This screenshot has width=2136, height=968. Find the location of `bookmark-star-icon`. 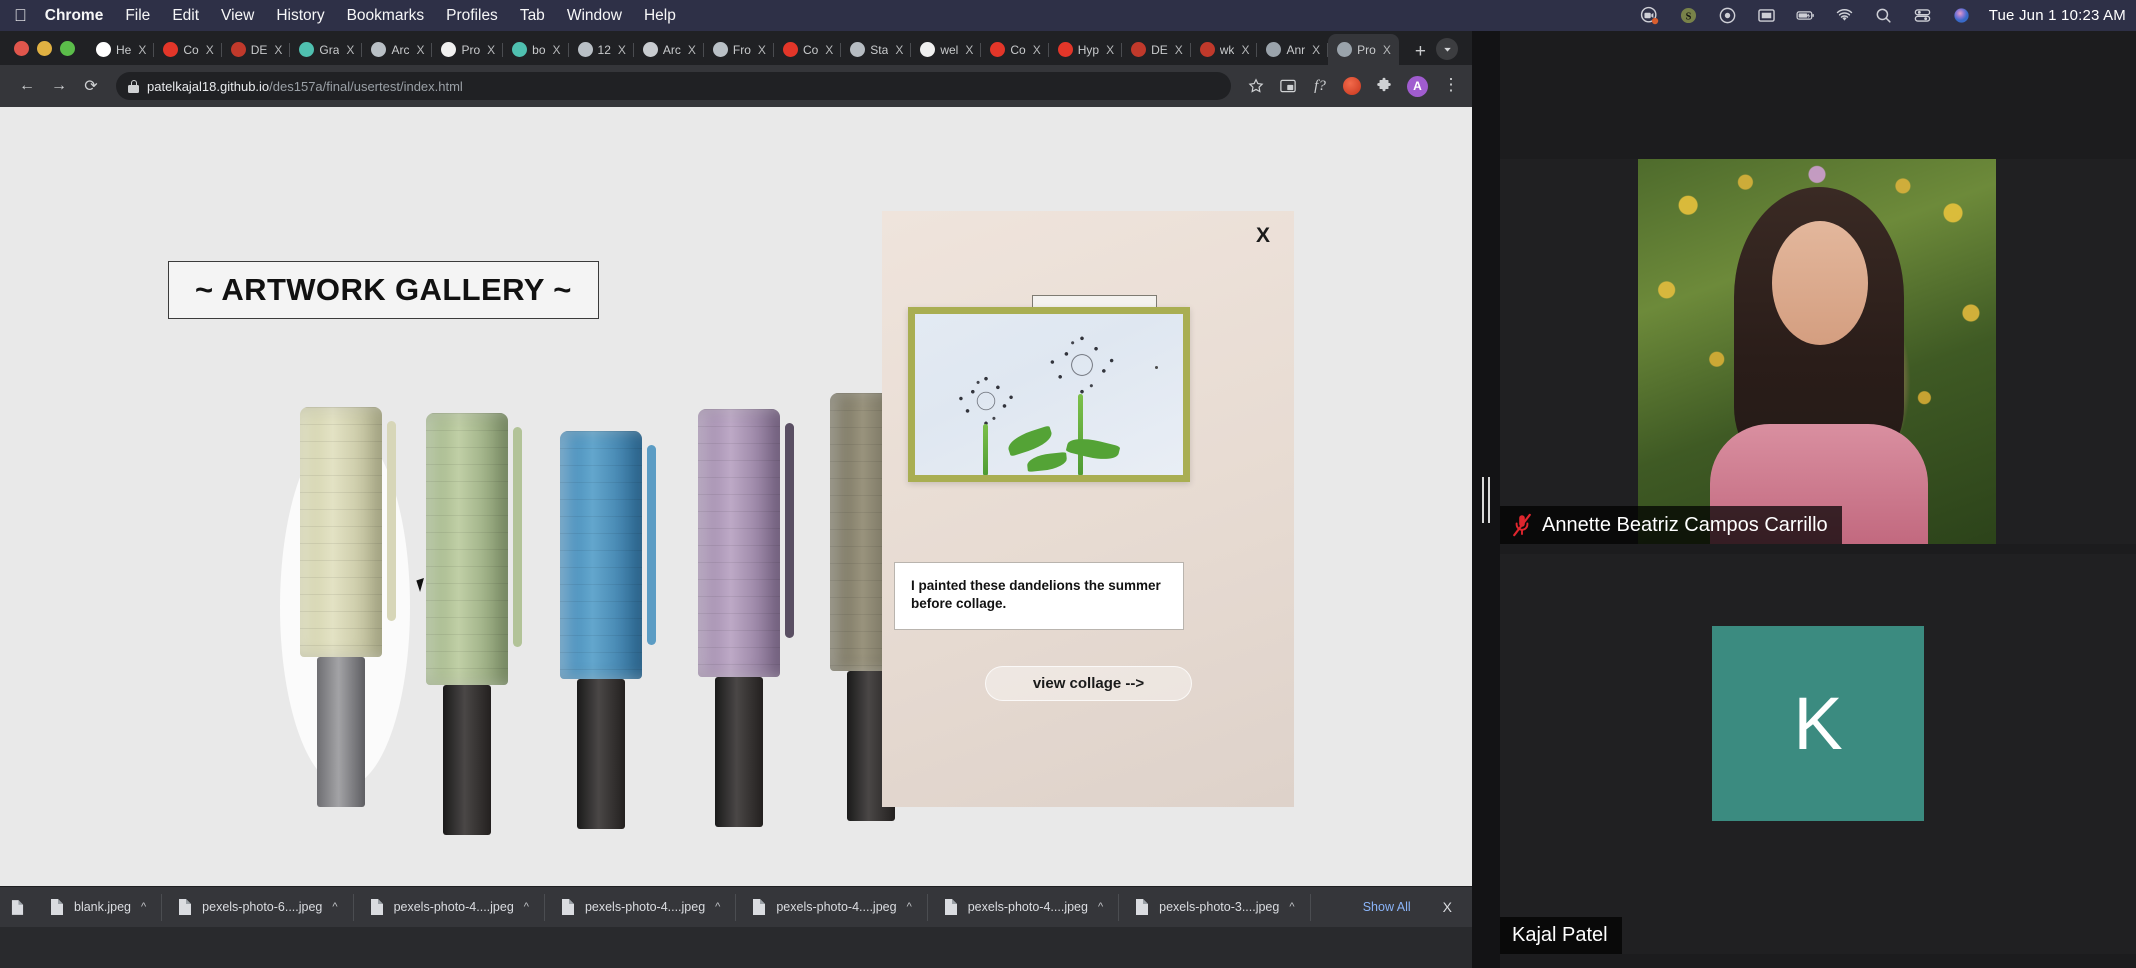

bookmark-star-icon is located at coordinates (1256, 86).